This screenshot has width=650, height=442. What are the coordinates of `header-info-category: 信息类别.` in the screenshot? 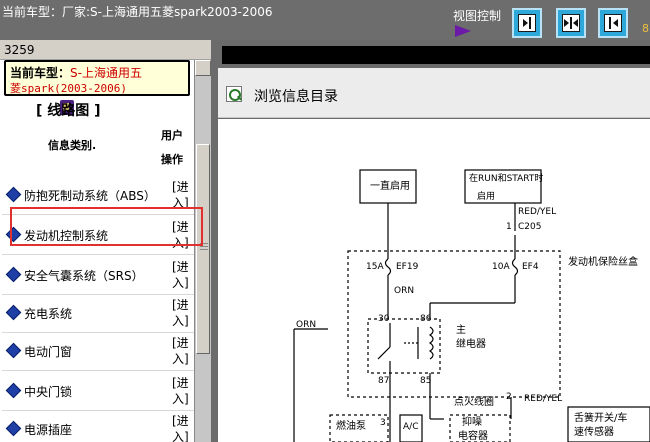 It's located at (72, 145).